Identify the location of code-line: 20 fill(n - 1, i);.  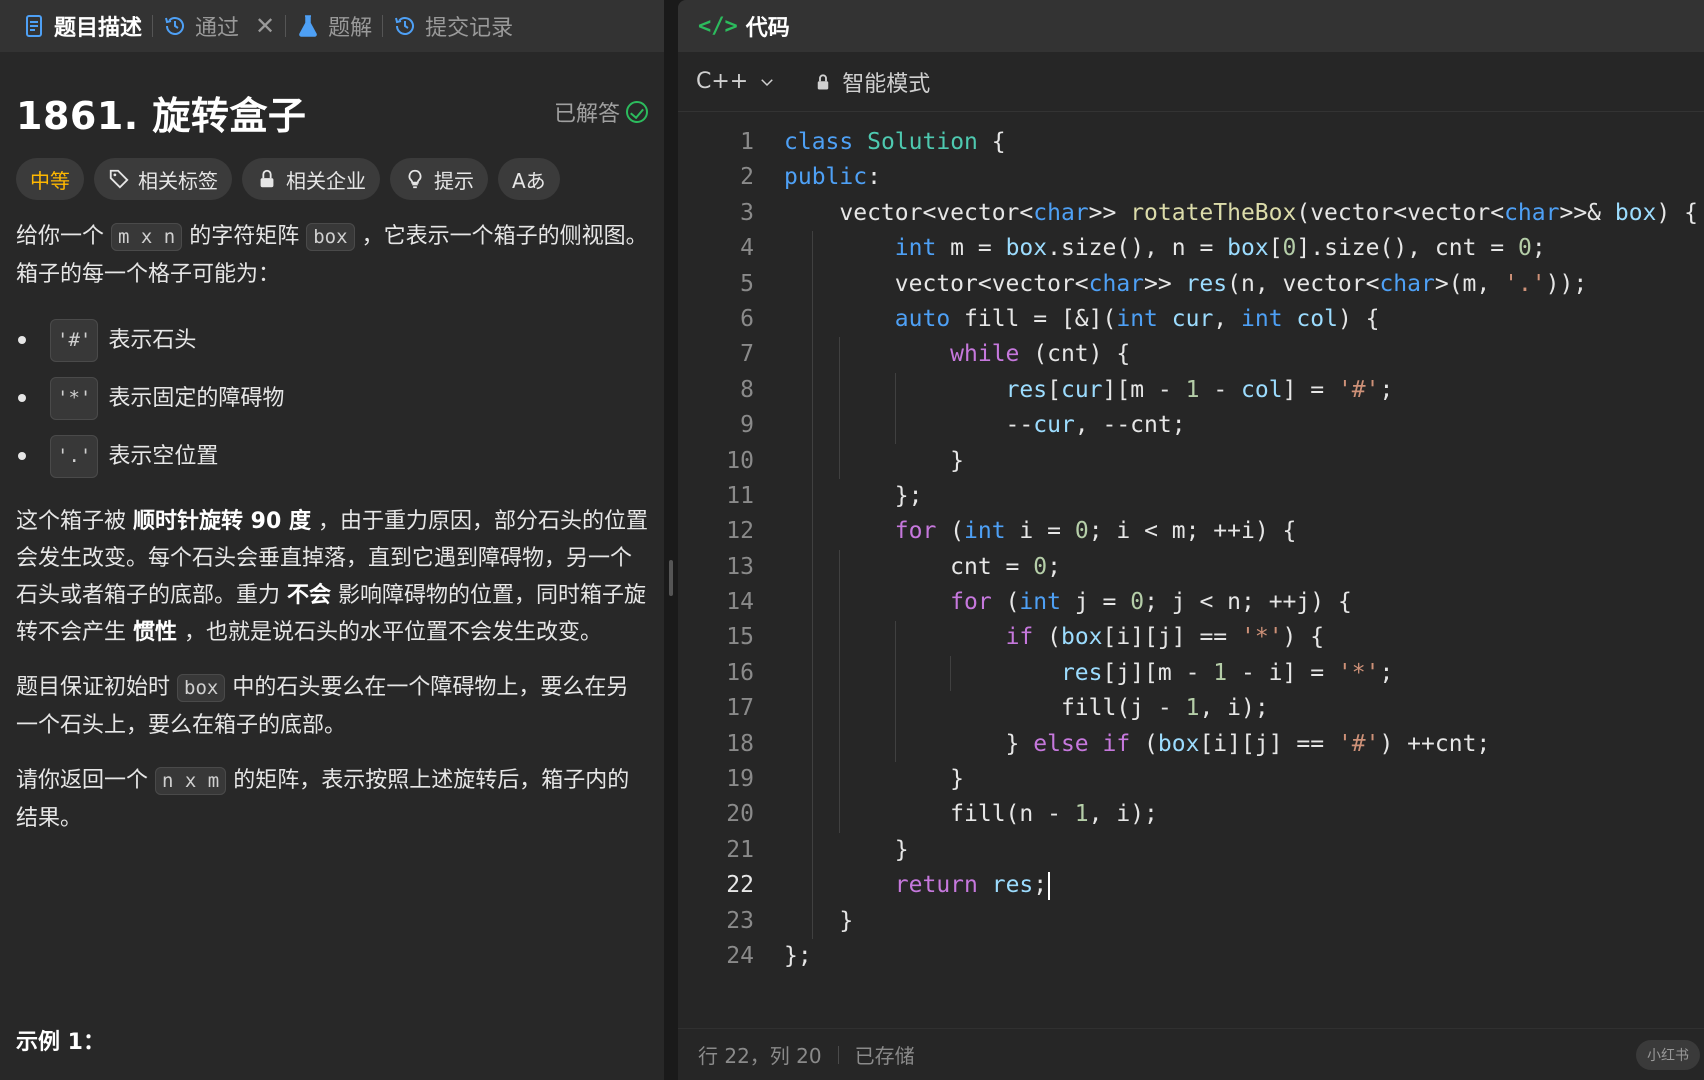
(1191, 814).